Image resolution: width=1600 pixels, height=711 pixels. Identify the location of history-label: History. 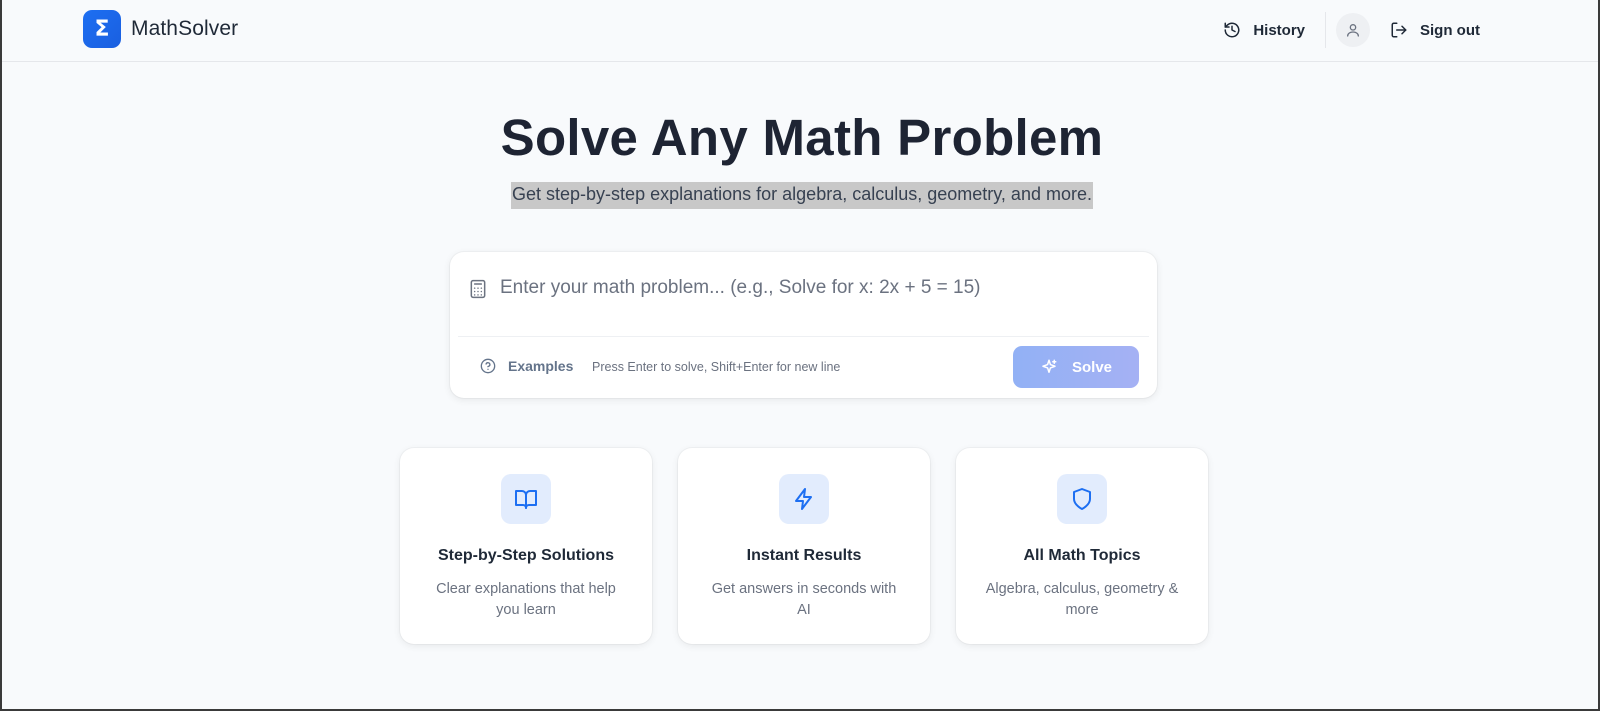
(1279, 30).